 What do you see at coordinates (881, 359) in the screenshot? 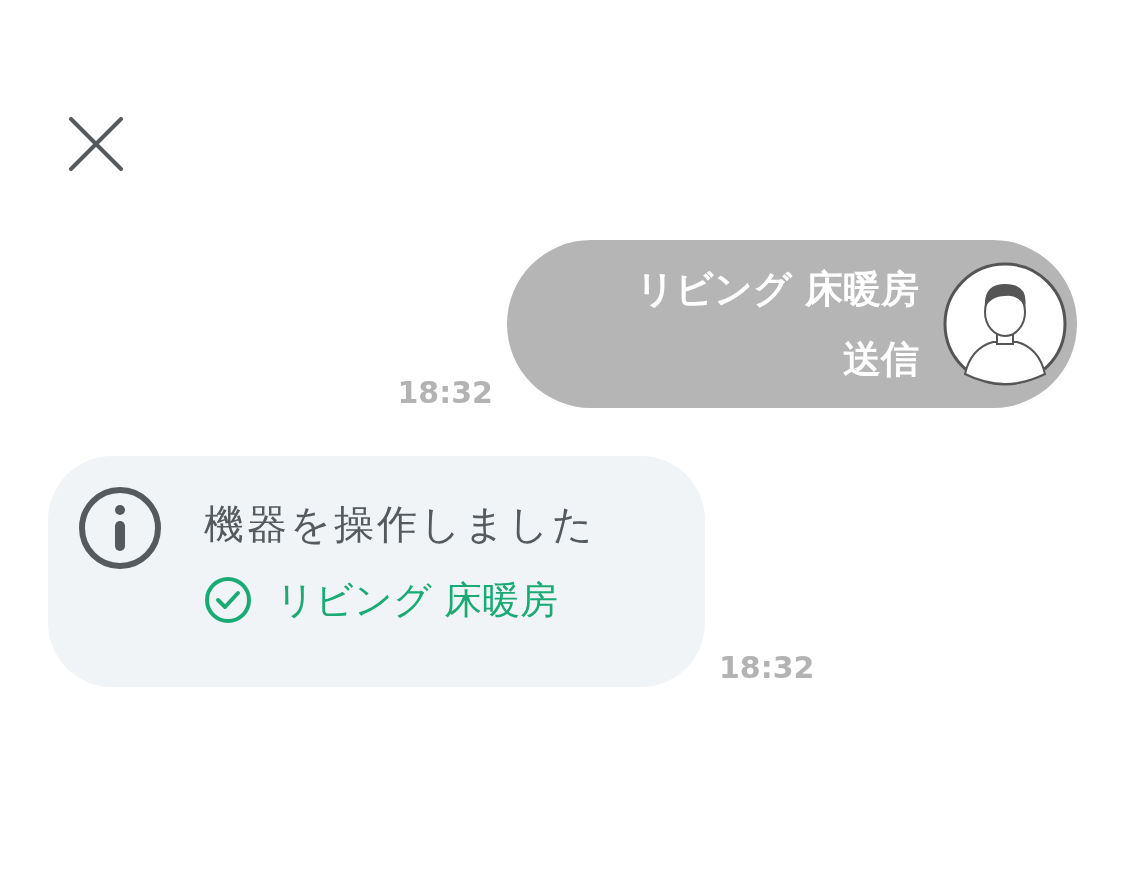
I see `message-text: 送信` at bounding box center [881, 359].